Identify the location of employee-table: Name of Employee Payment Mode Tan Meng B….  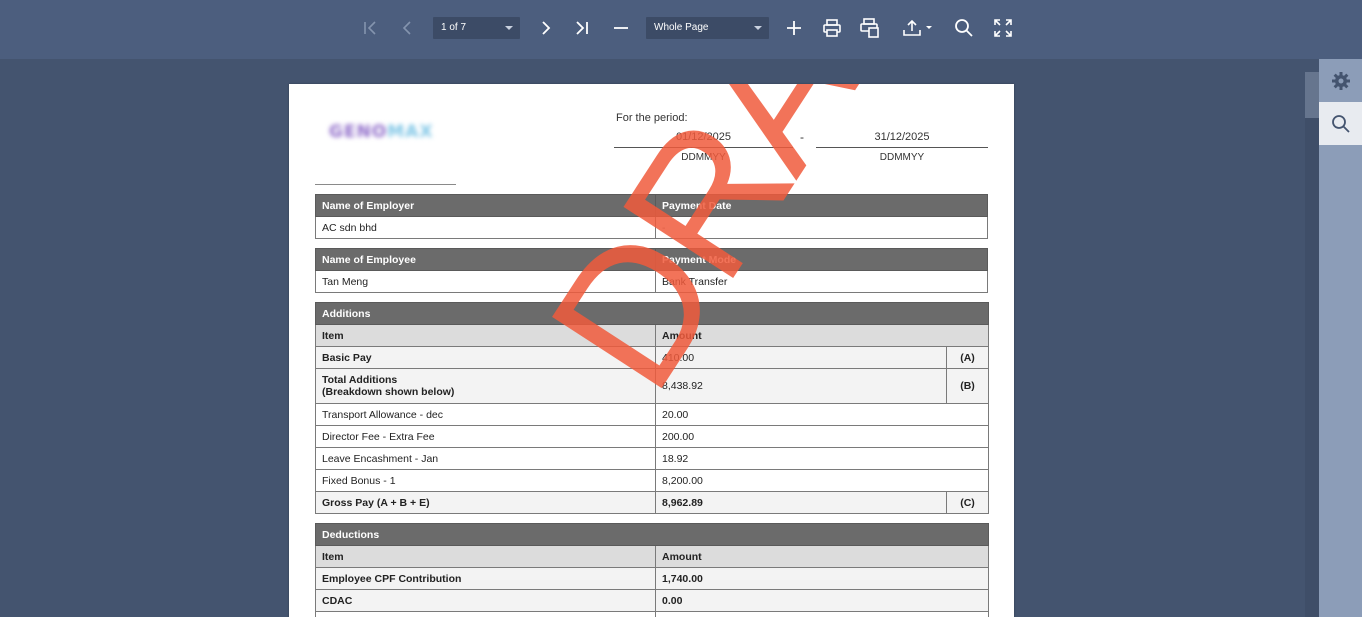
(651, 270).